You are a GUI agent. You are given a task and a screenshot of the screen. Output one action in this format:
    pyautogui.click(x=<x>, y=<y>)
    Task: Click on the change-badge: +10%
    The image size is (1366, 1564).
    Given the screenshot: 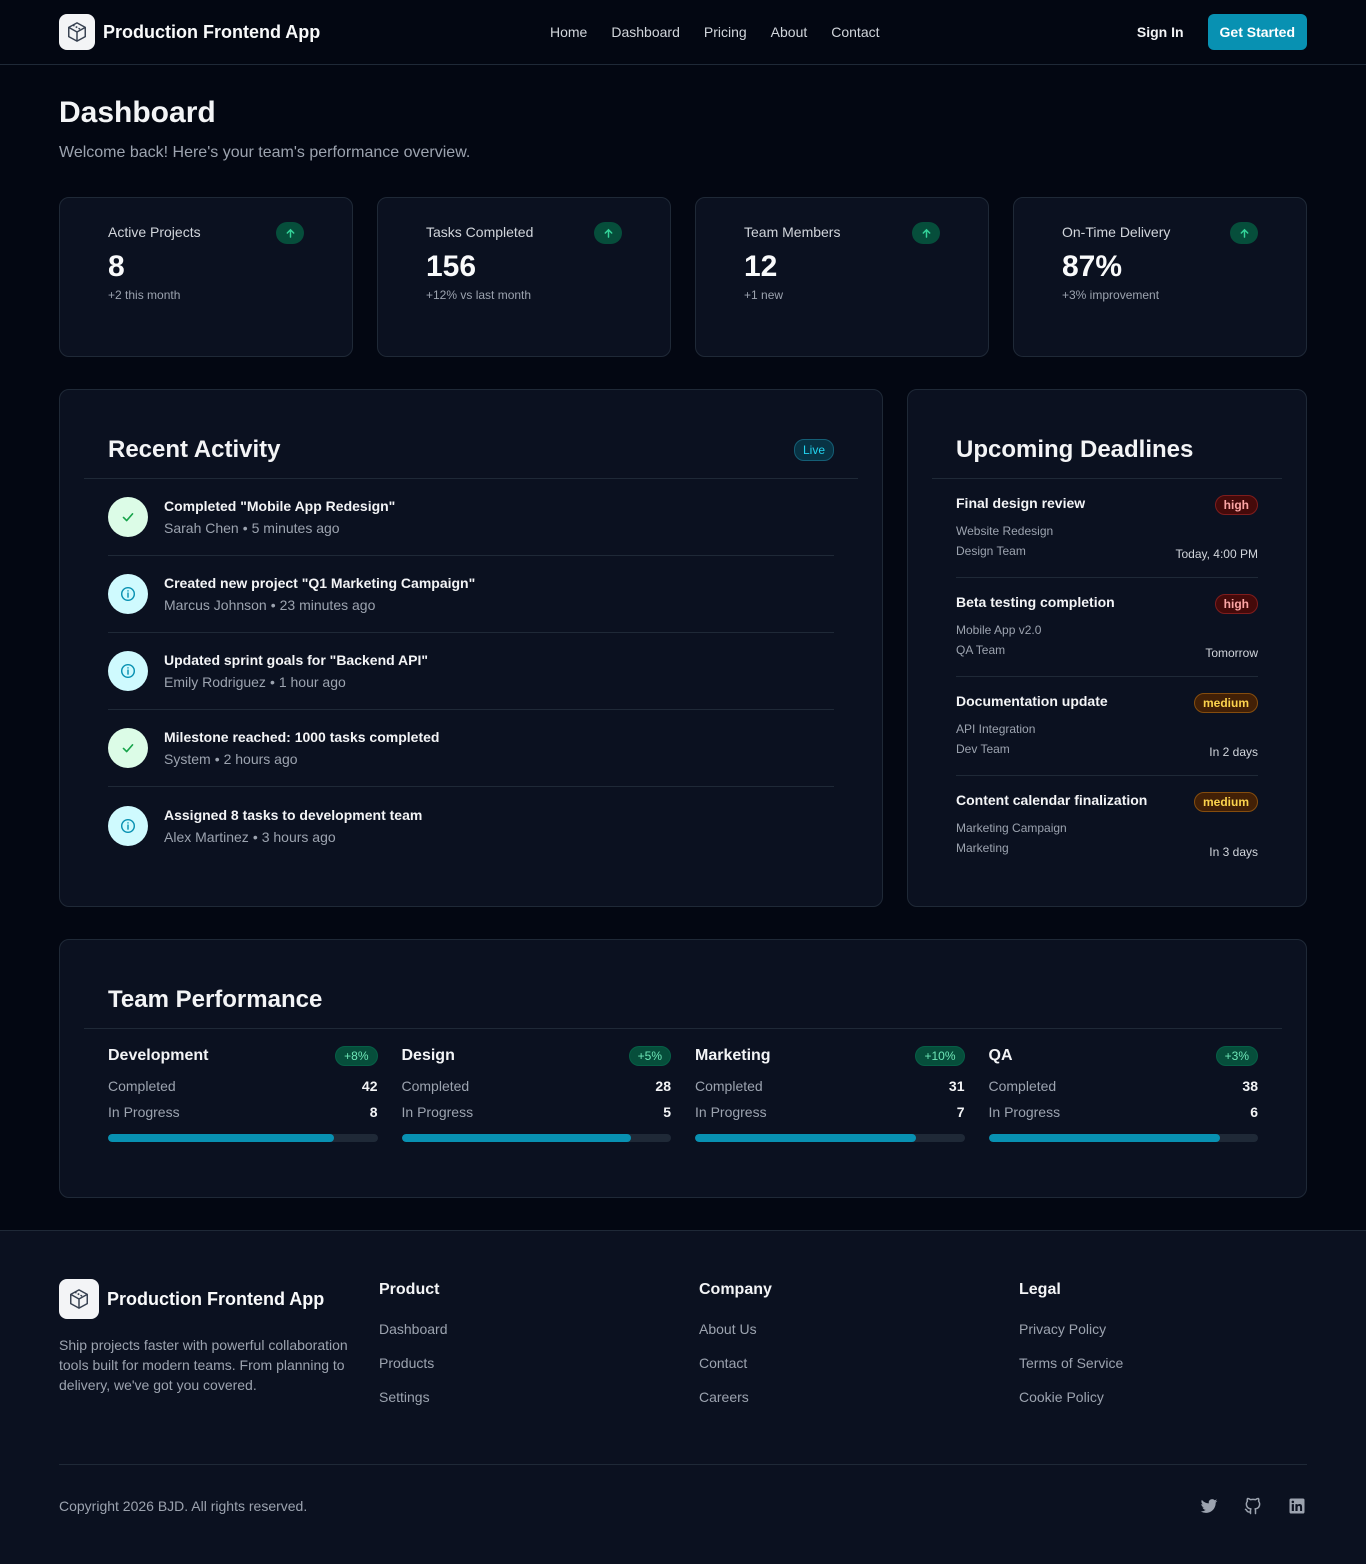 What is the action you would take?
    pyautogui.click(x=940, y=1056)
    